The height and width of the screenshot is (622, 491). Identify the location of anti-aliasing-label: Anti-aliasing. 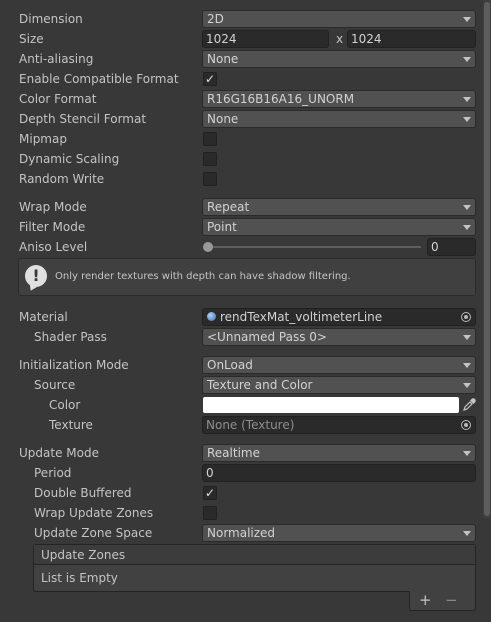
(56, 59).